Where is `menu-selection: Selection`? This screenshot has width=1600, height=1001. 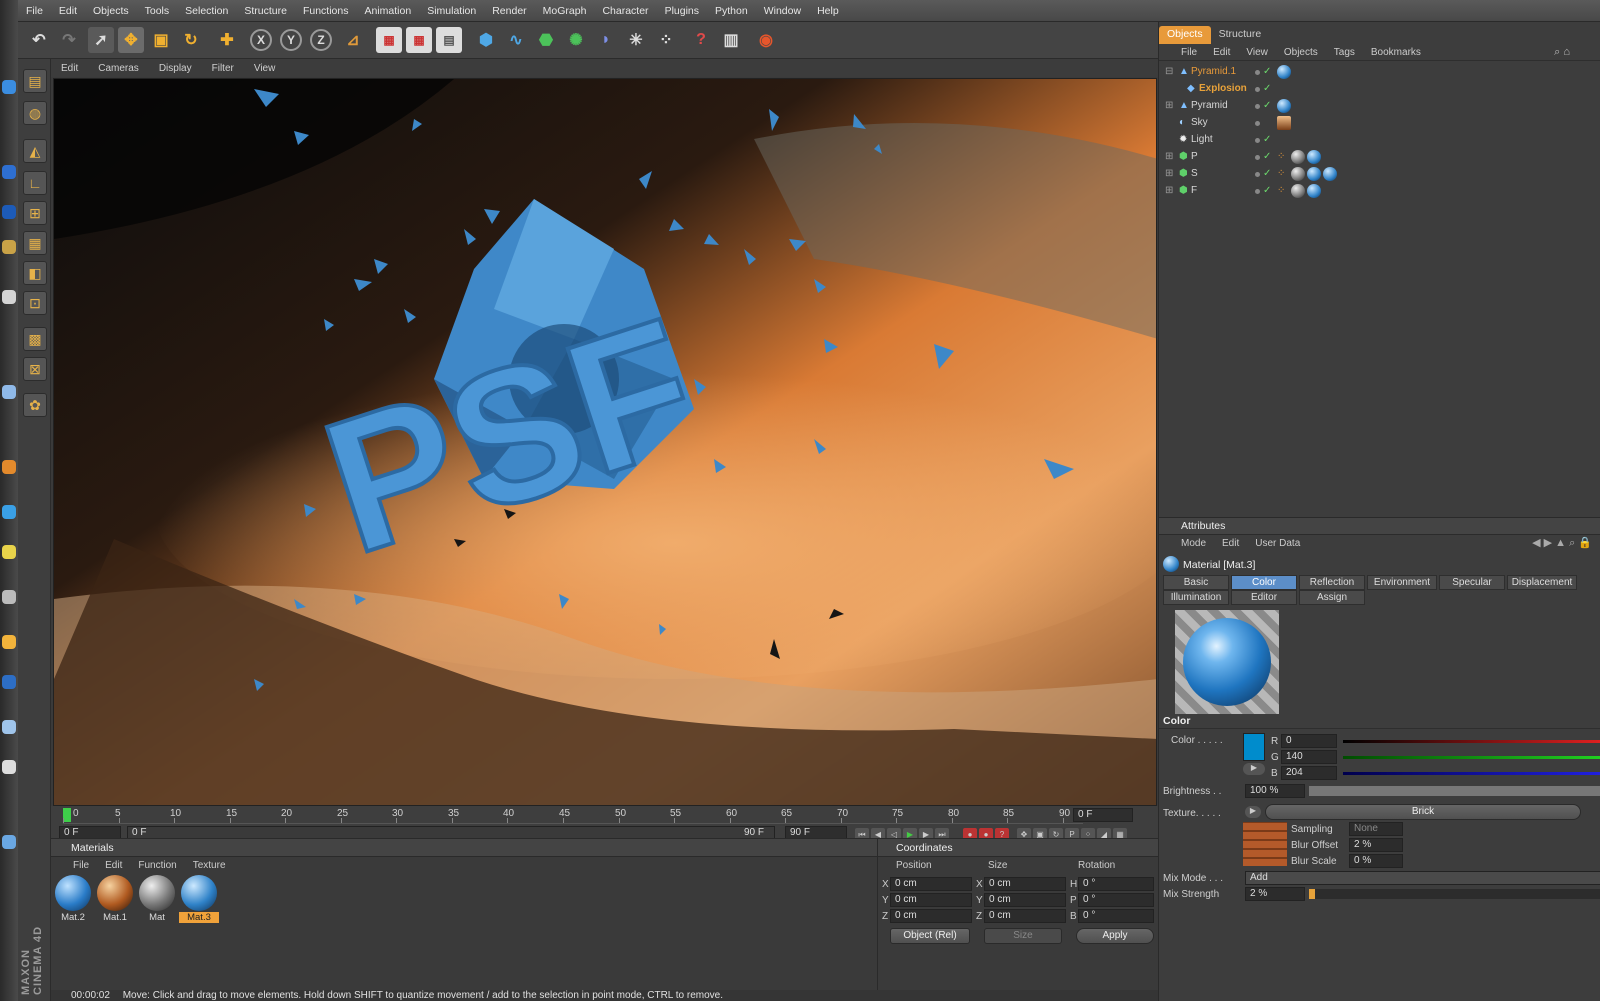 menu-selection: Selection is located at coordinates (206, 11).